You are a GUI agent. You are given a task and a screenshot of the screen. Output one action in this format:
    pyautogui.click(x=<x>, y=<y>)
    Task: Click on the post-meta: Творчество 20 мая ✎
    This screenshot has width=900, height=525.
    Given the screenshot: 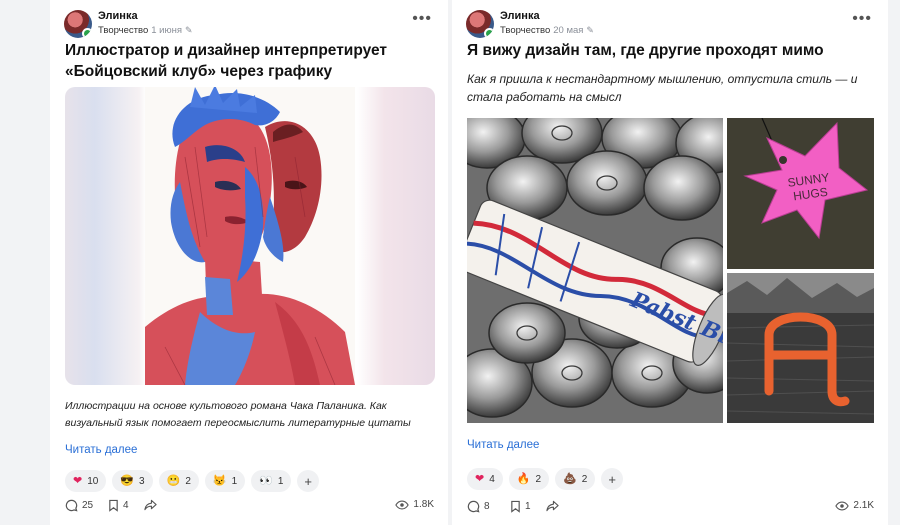 What is the action you would take?
    pyautogui.click(x=547, y=30)
    